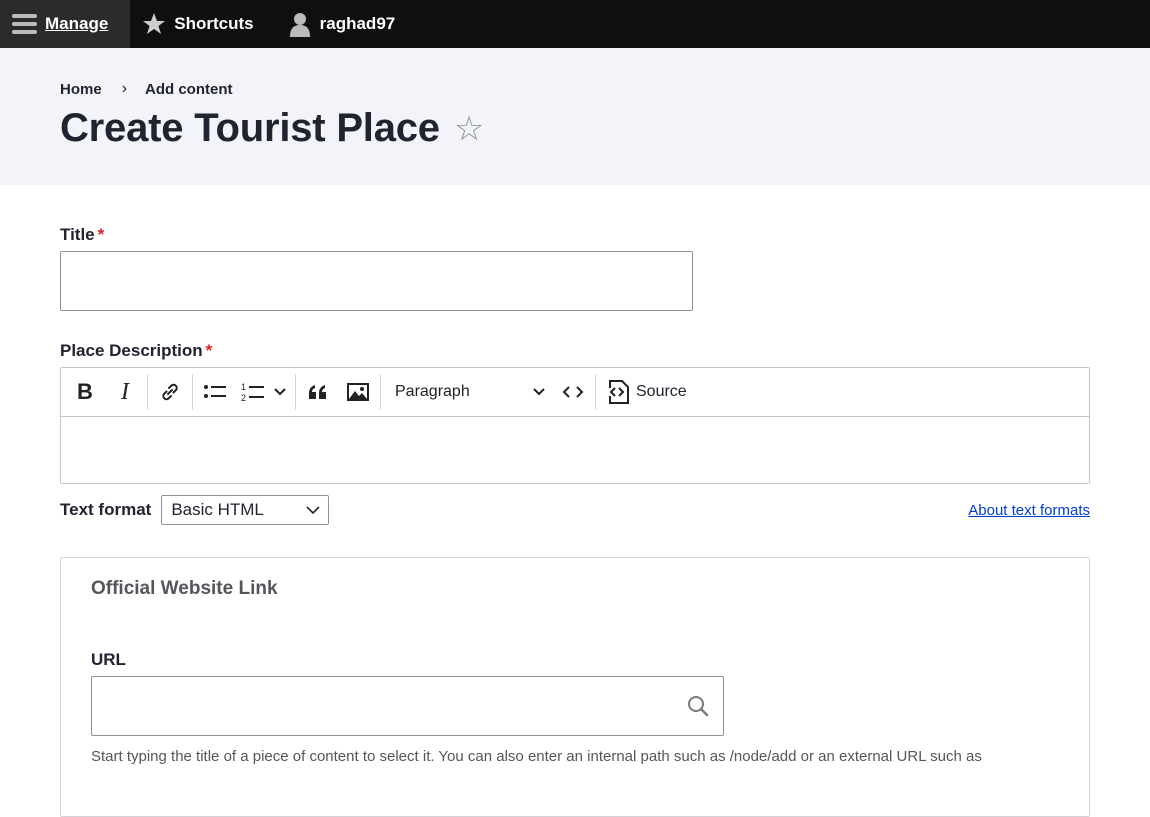 This screenshot has width=1150, height=817. I want to click on breadcrumb: Home › Add content, so click(575, 89).